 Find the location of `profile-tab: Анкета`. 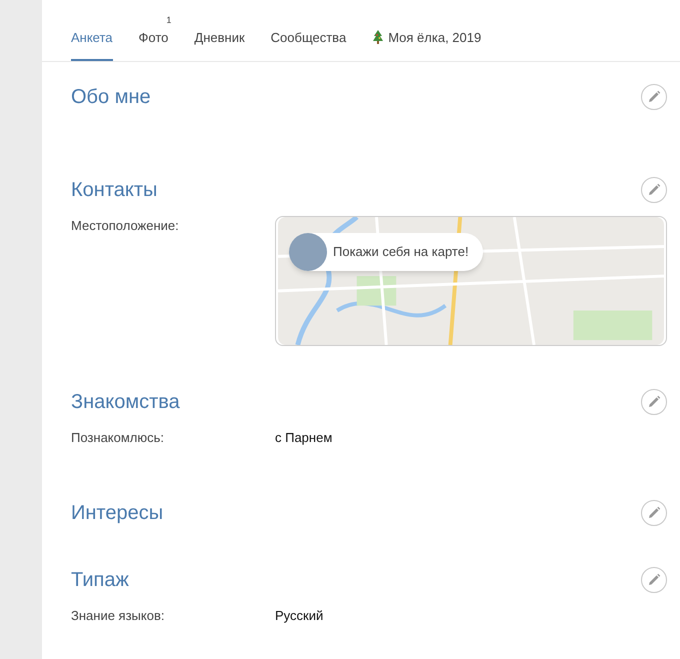

profile-tab: Анкета is located at coordinates (92, 37).